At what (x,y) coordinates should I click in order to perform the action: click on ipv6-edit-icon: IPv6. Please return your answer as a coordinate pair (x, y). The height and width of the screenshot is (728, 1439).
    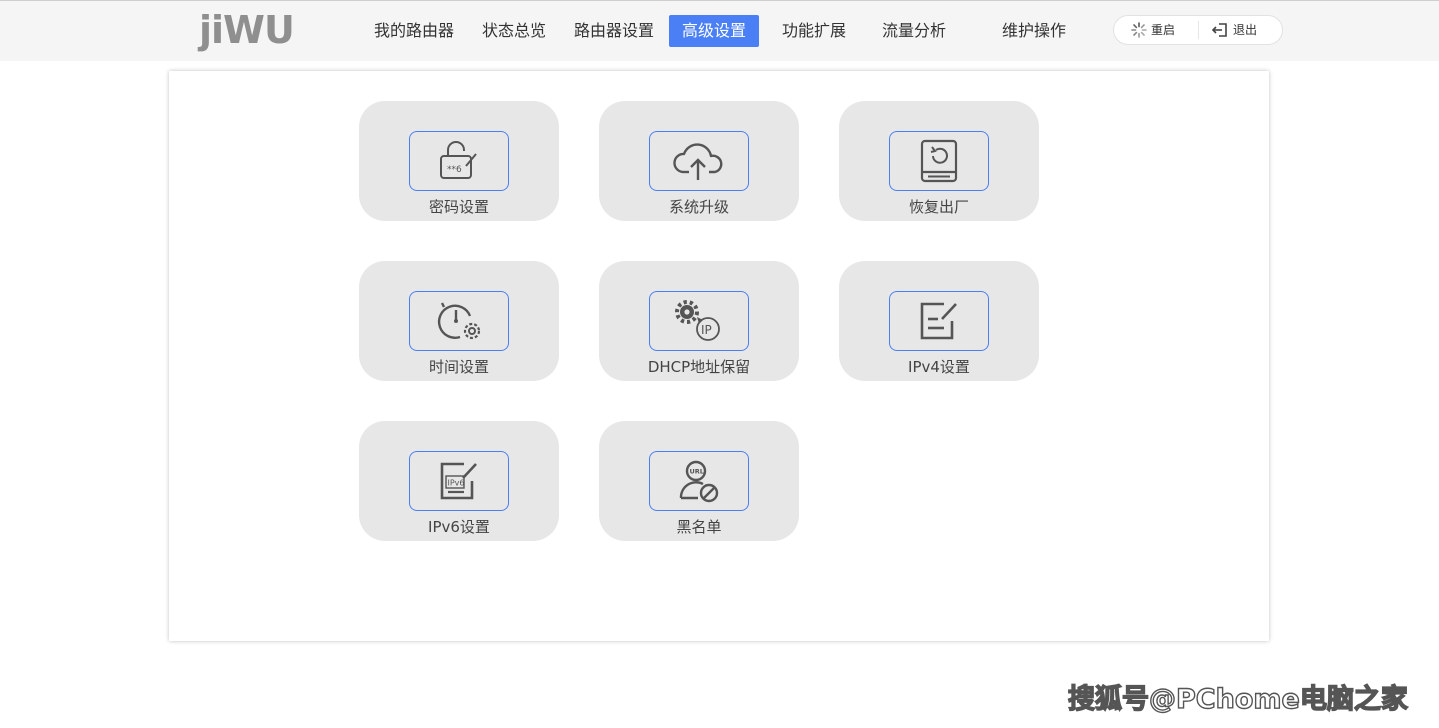
    Looking at the image, I should click on (458, 481).